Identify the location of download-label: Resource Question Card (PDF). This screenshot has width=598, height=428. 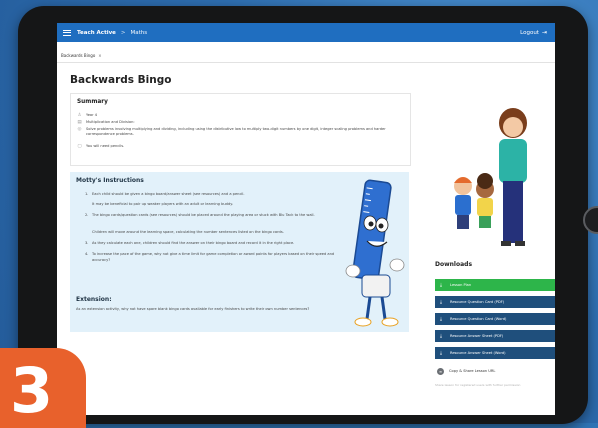
(477, 302).